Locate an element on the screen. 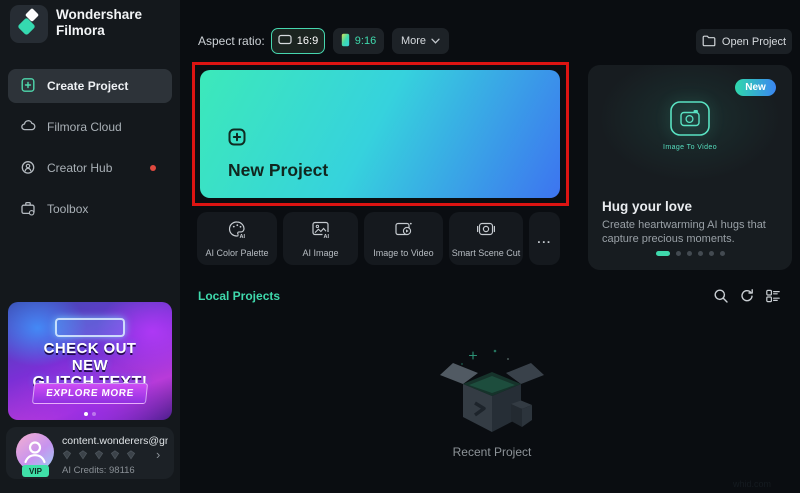 The height and width of the screenshot is (493, 800). credit-gems-row is located at coordinates (99, 455).